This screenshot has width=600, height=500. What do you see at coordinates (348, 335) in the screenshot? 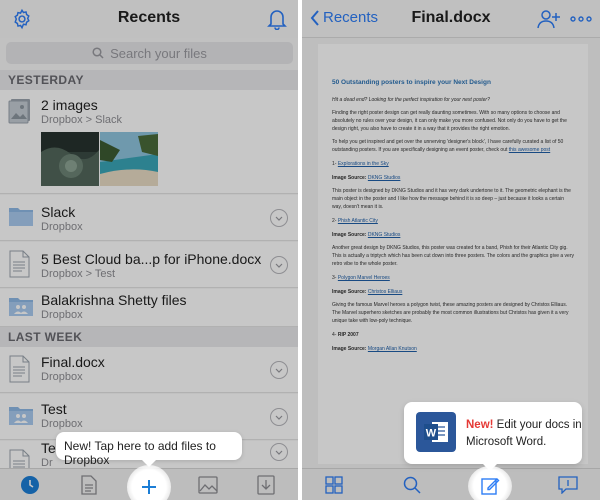
I see `item-title: RIP 2007` at bounding box center [348, 335].